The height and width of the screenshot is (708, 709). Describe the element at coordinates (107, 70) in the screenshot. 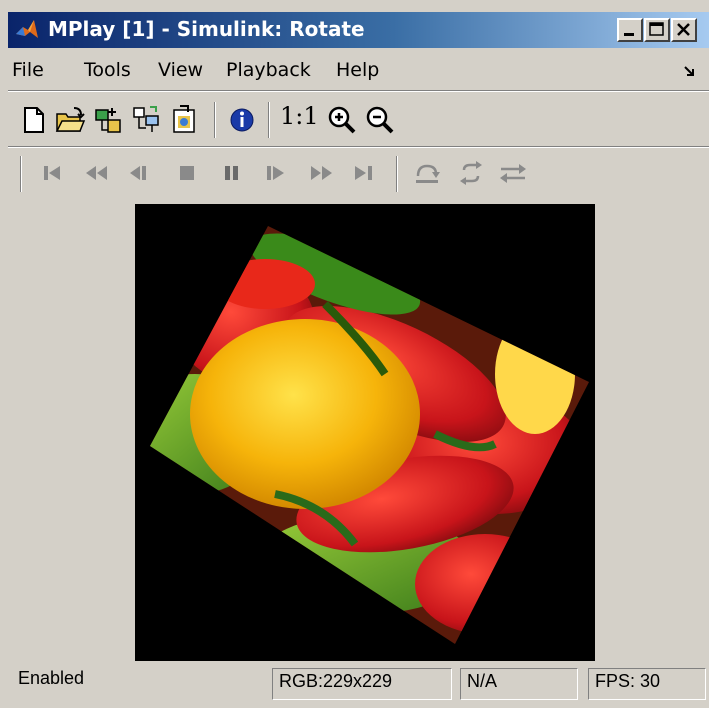

I see `menu-tools: Tools` at that location.